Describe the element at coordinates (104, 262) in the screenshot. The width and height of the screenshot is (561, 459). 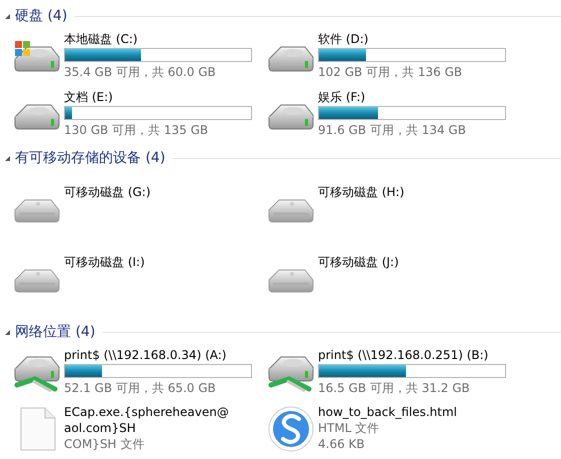
I see `item-name: 可移动磁盘 (I:)` at that location.